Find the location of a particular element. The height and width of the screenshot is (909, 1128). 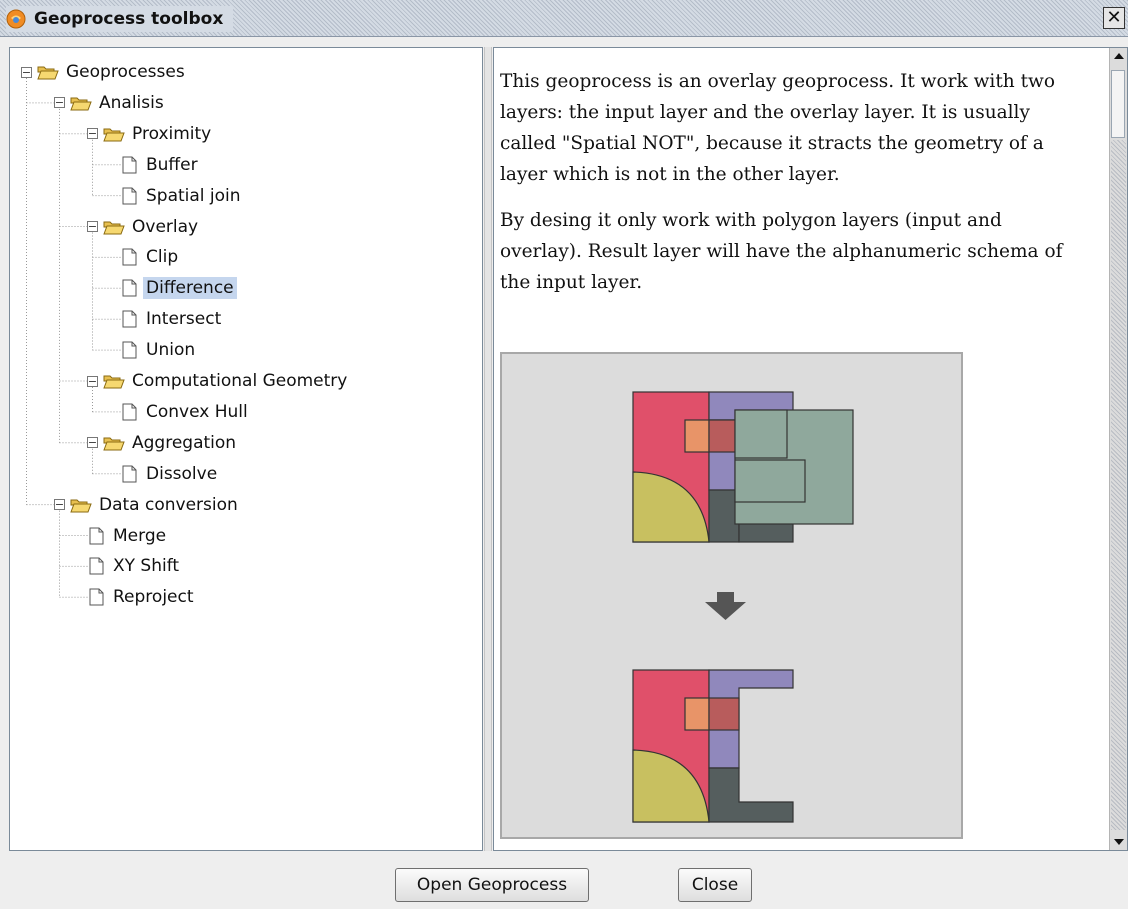

arrow-down-icon is located at coordinates (725, 606).